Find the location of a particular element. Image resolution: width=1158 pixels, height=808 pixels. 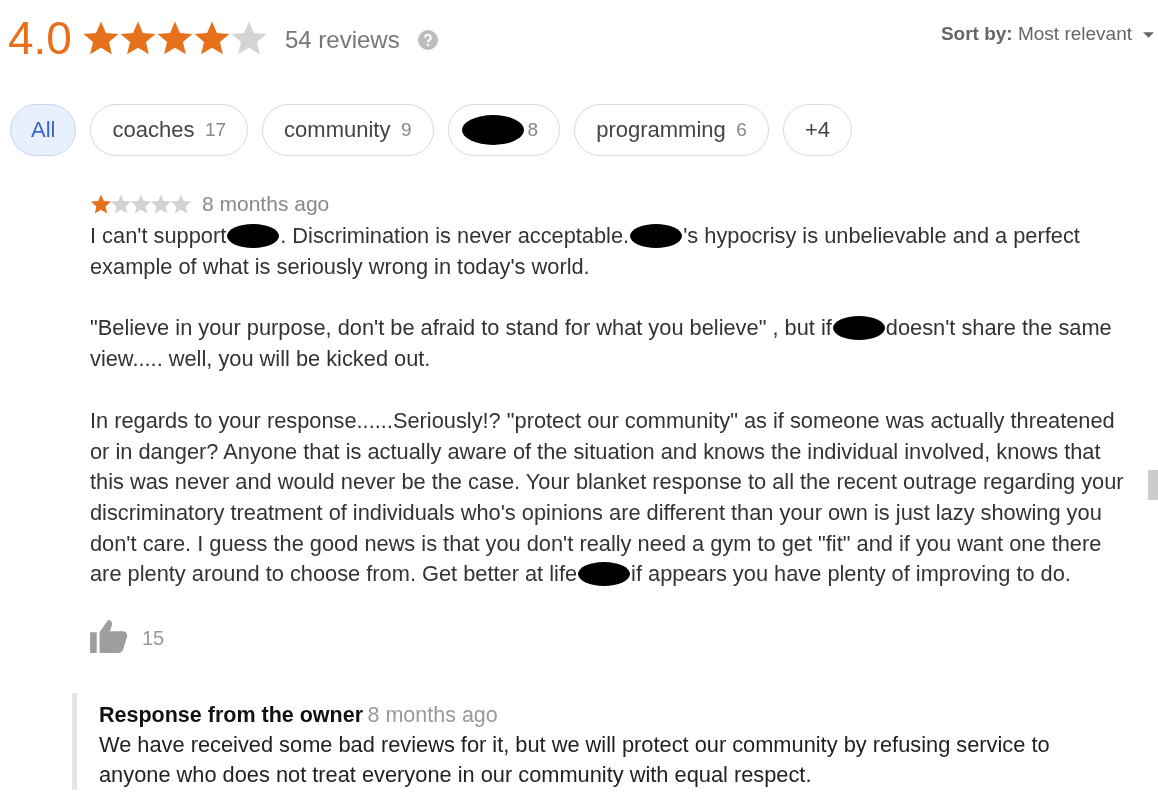

help-icon is located at coordinates (427, 40).